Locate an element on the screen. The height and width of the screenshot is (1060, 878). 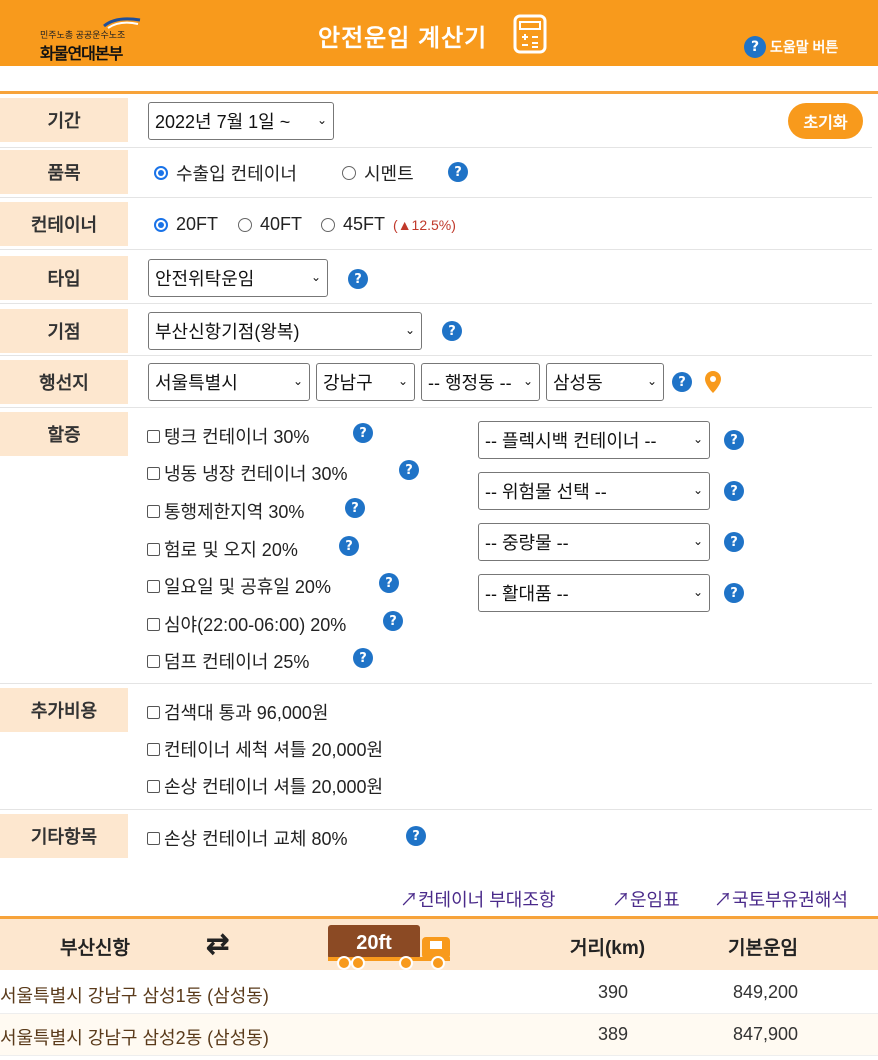
district-select: 강남구 ⌄ is located at coordinates (365, 382).